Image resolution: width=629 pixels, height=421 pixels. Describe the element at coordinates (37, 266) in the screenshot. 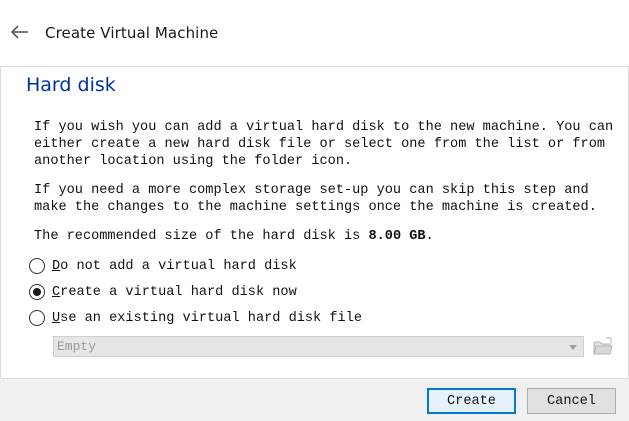

I see `radio-button-no-disk` at that location.